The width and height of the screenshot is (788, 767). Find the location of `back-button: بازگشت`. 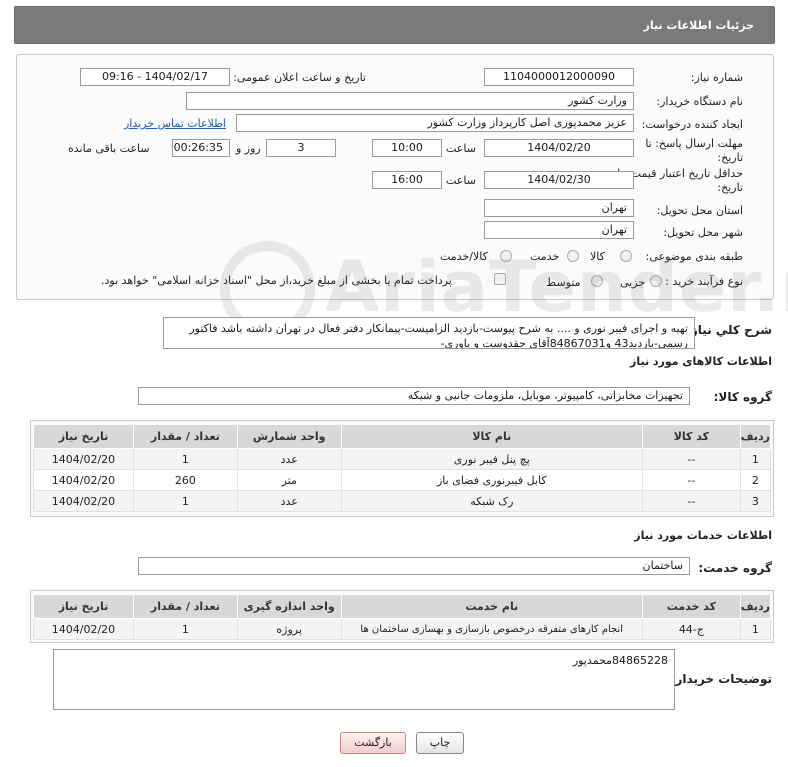

back-button: بازگشت is located at coordinates (373, 743).